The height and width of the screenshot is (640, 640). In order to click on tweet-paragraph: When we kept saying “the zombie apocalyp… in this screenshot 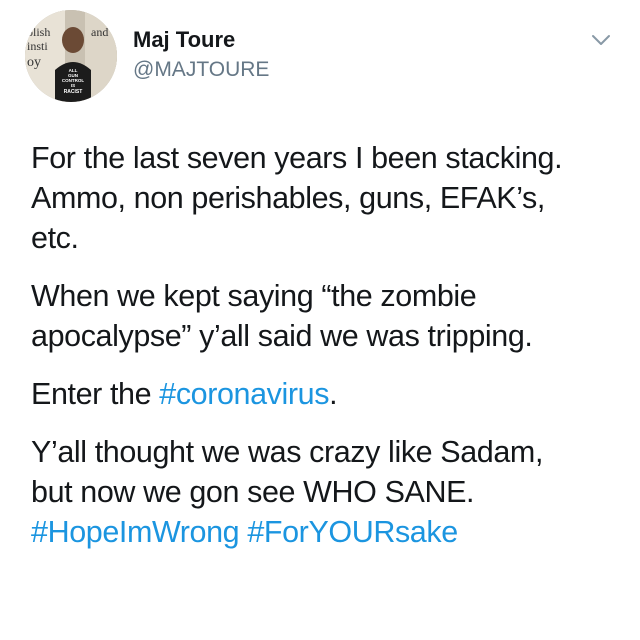, I will do `click(326, 316)`.